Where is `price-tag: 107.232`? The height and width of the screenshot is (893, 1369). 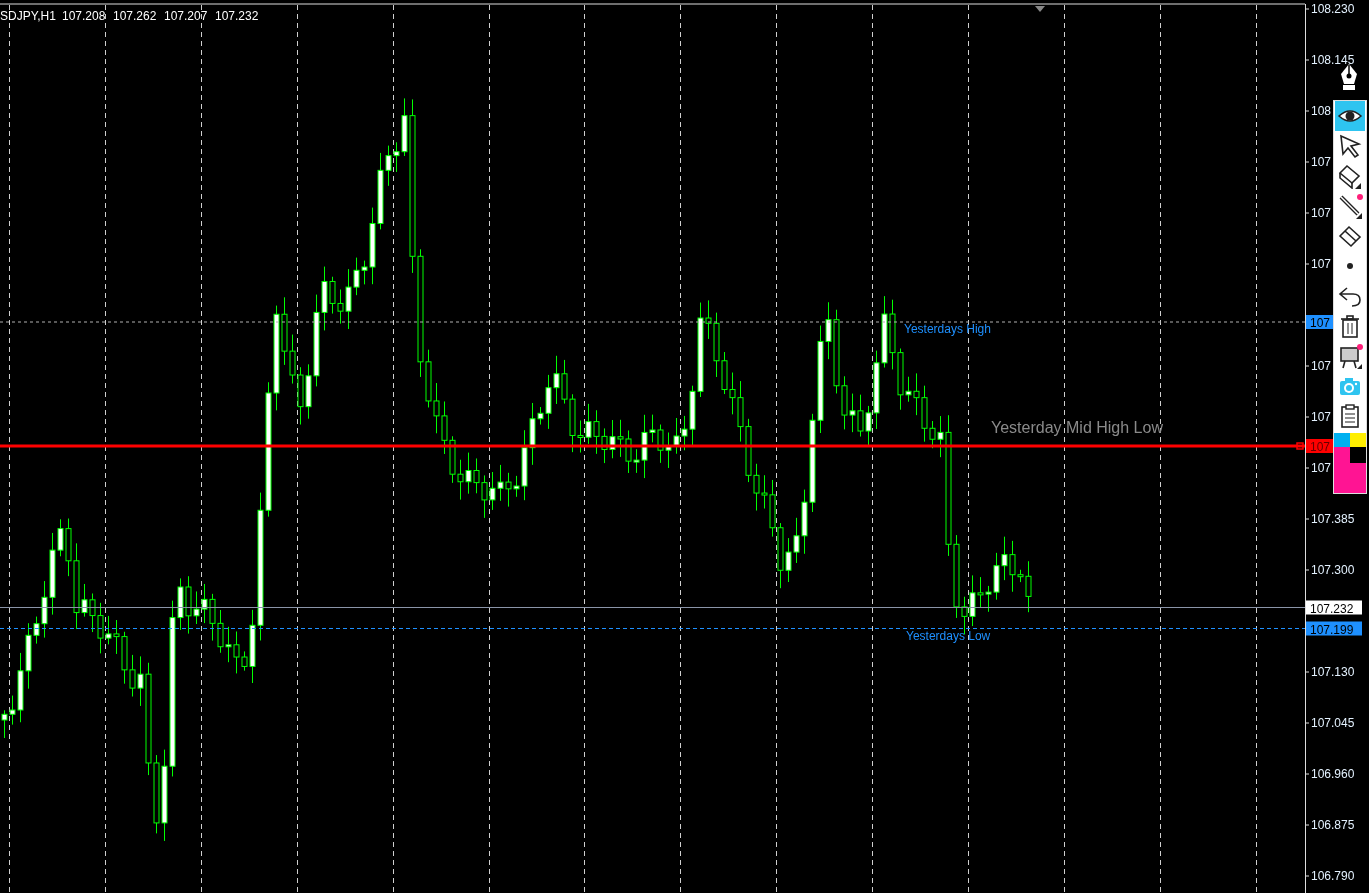 price-tag: 107.232 is located at coordinates (1334, 608).